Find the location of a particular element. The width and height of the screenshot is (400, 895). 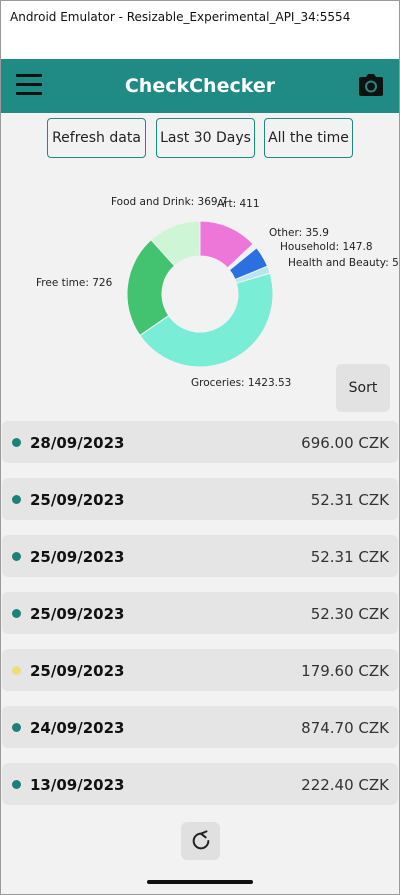

receipt-row: 24/09/2023 874.70 CZK is located at coordinates (200, 727).